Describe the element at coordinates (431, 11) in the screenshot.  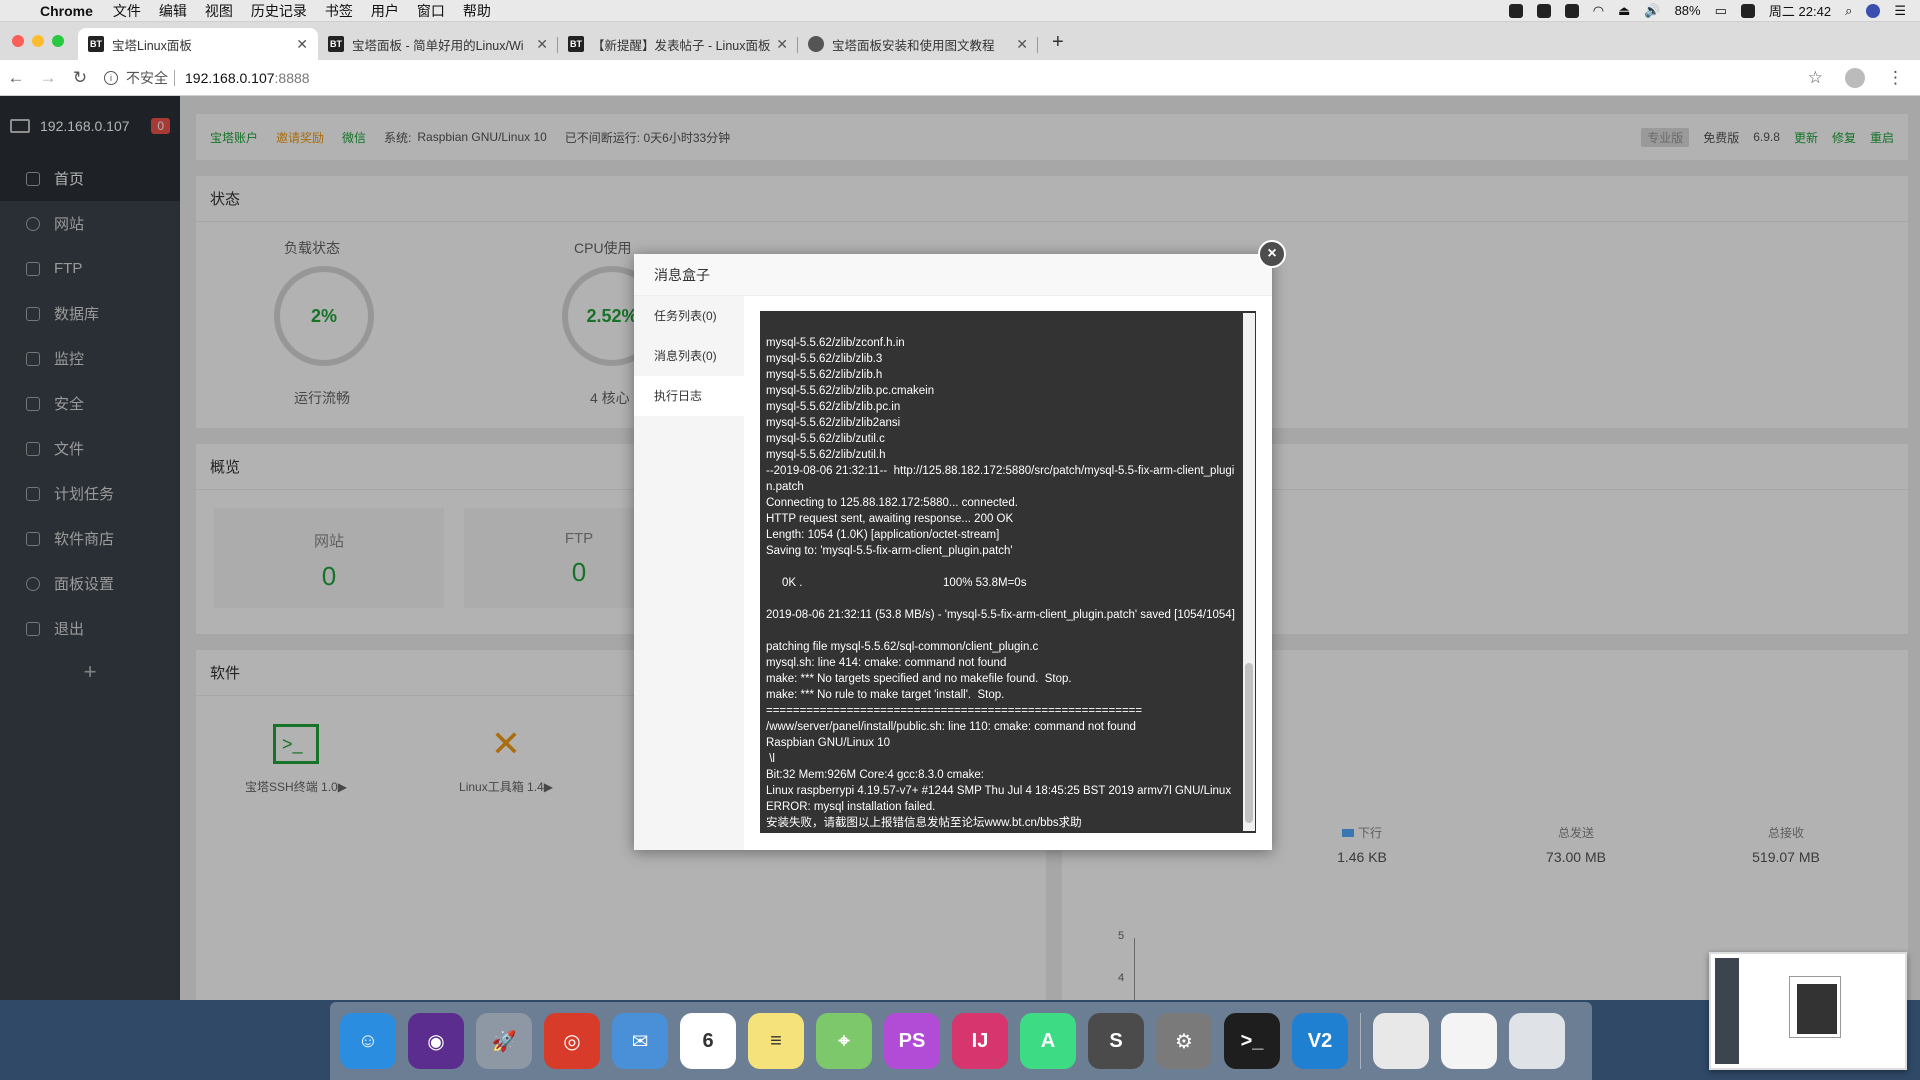
I see `menu-window: 窗口` at that location.